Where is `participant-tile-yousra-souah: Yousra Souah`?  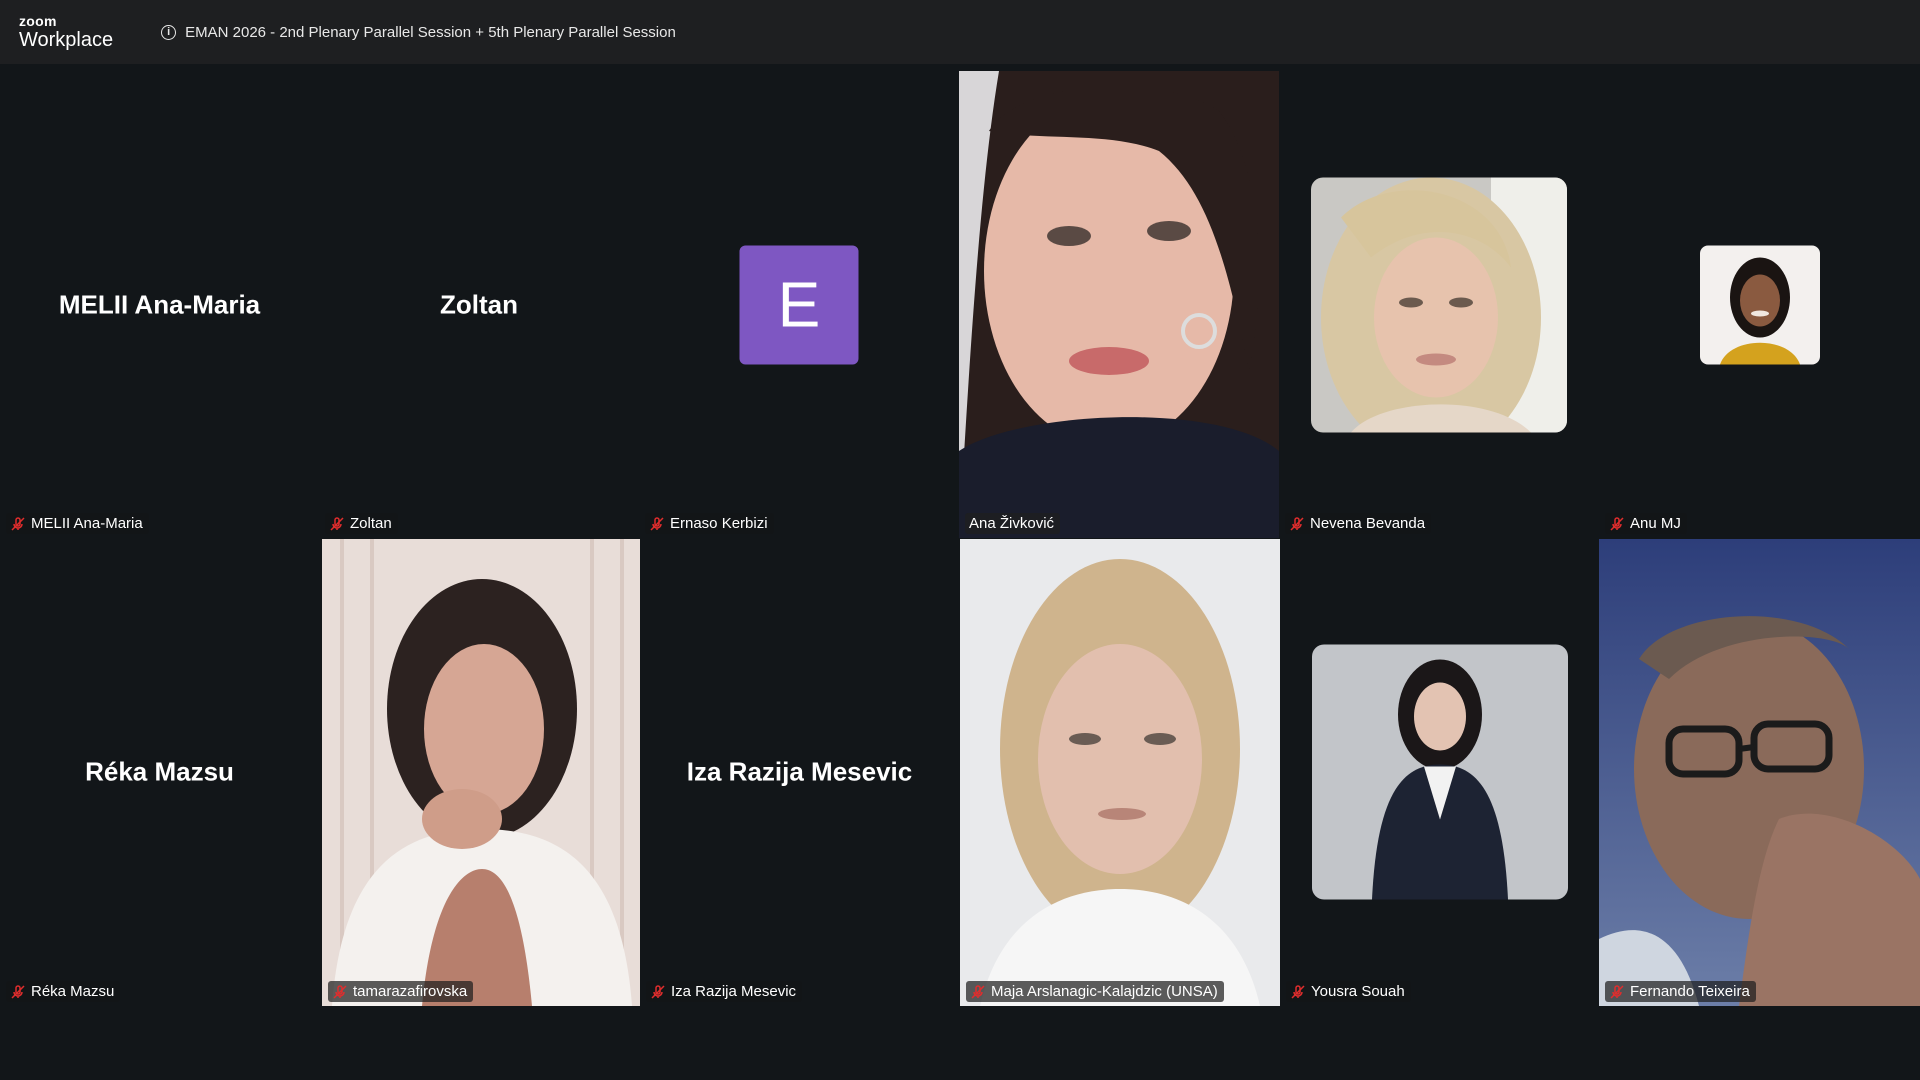
participant-tile-yousra-souah: Yousra Souah is located at coordinates (1439, 772).